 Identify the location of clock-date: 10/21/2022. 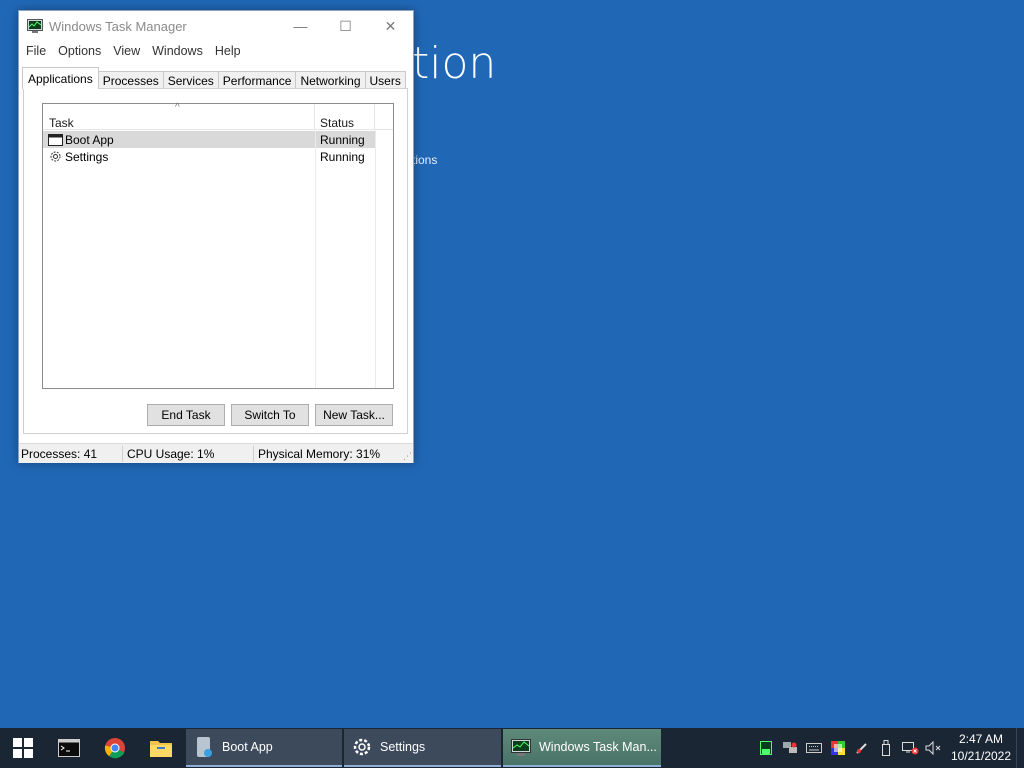
(981, 756).